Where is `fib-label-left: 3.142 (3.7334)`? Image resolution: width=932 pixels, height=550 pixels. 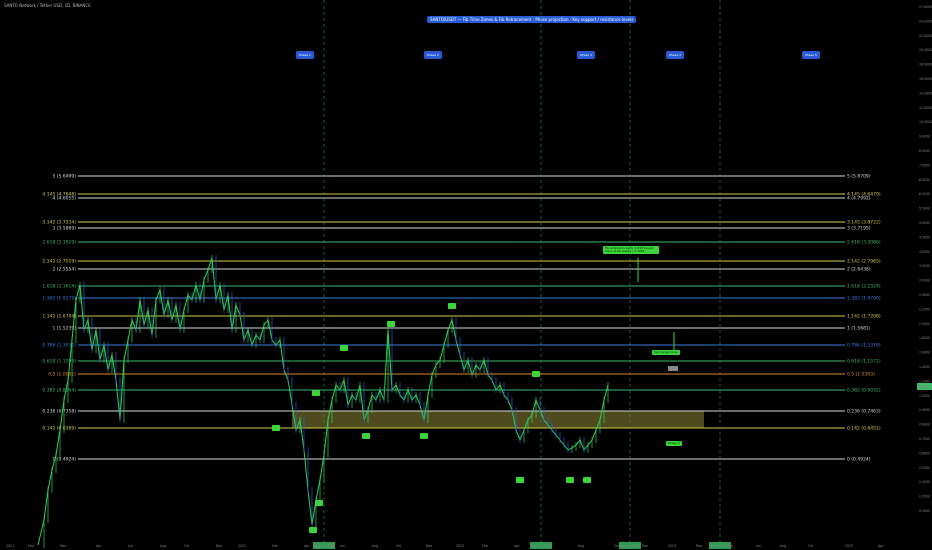 fib-label-left: 3.142 (3.7334) is located at coordinates (59, 223).